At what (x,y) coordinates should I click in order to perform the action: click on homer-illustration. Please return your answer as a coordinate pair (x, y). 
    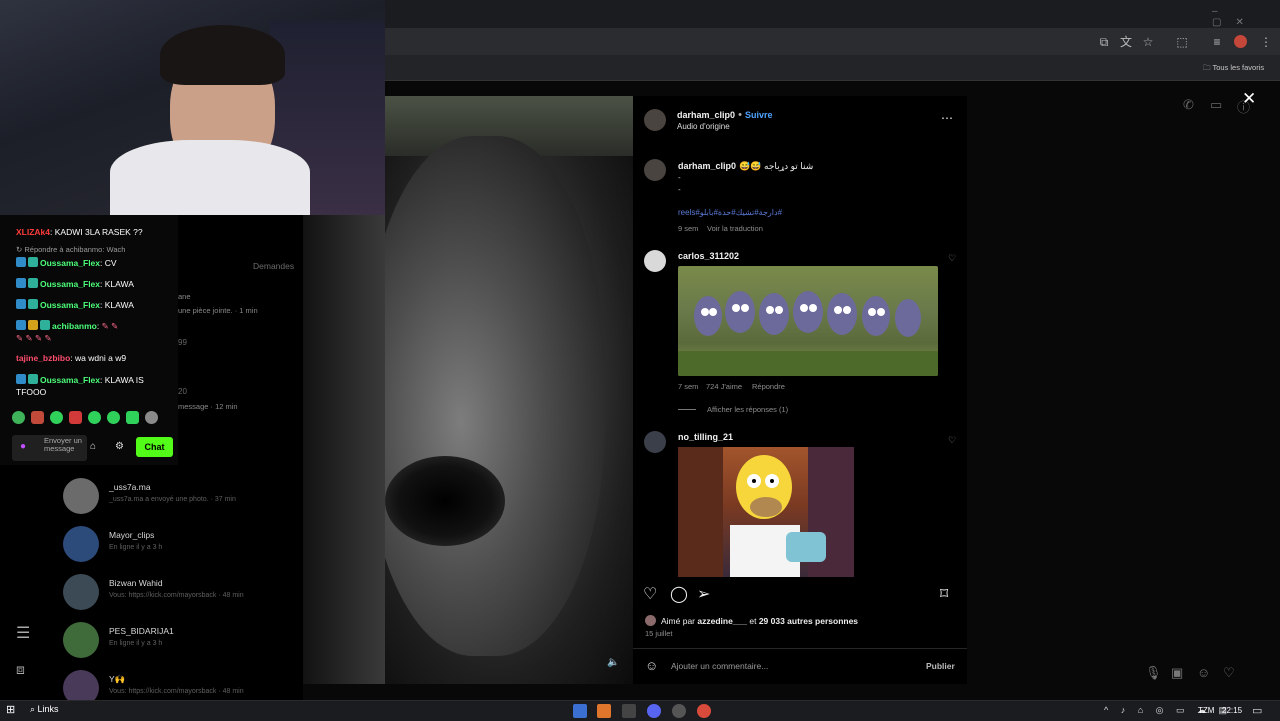
    Looking at the image, I should click on (766, 512).